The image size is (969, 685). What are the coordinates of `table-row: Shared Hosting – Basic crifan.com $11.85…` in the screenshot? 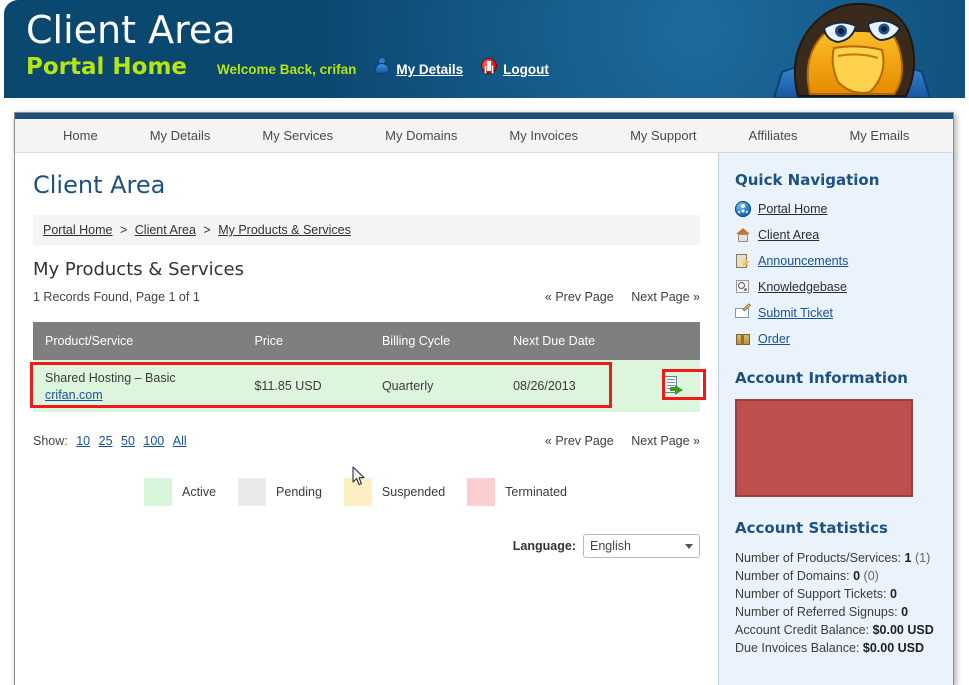 It's located at (366, 386).